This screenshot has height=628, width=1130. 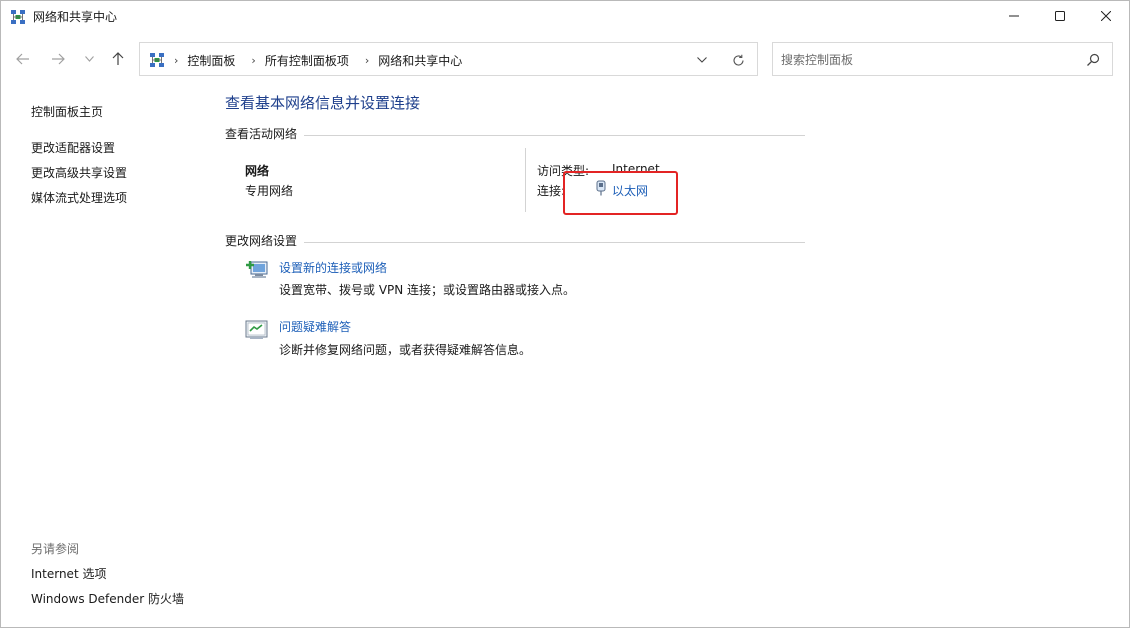 I want to click on arrow-left-icon, so click(x=22, y=59).